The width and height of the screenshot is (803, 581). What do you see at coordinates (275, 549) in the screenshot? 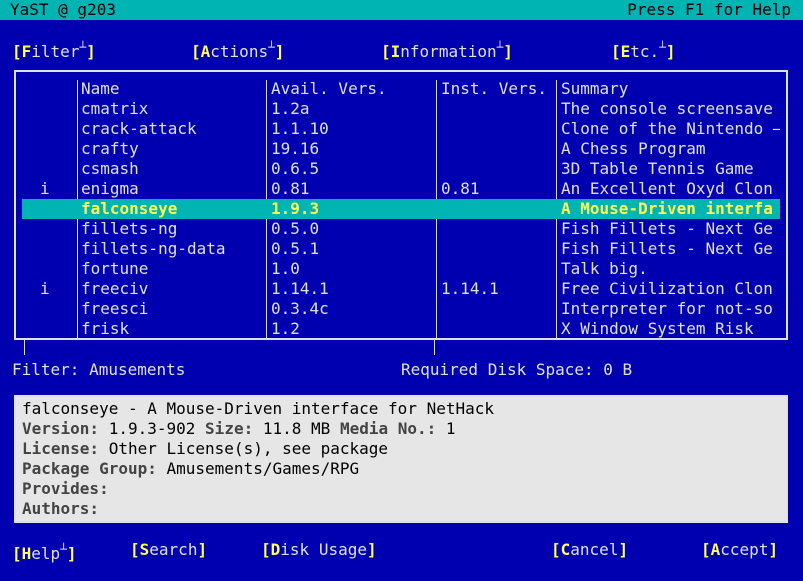
I see `hotkey: D` at bounding box center [275, 549].